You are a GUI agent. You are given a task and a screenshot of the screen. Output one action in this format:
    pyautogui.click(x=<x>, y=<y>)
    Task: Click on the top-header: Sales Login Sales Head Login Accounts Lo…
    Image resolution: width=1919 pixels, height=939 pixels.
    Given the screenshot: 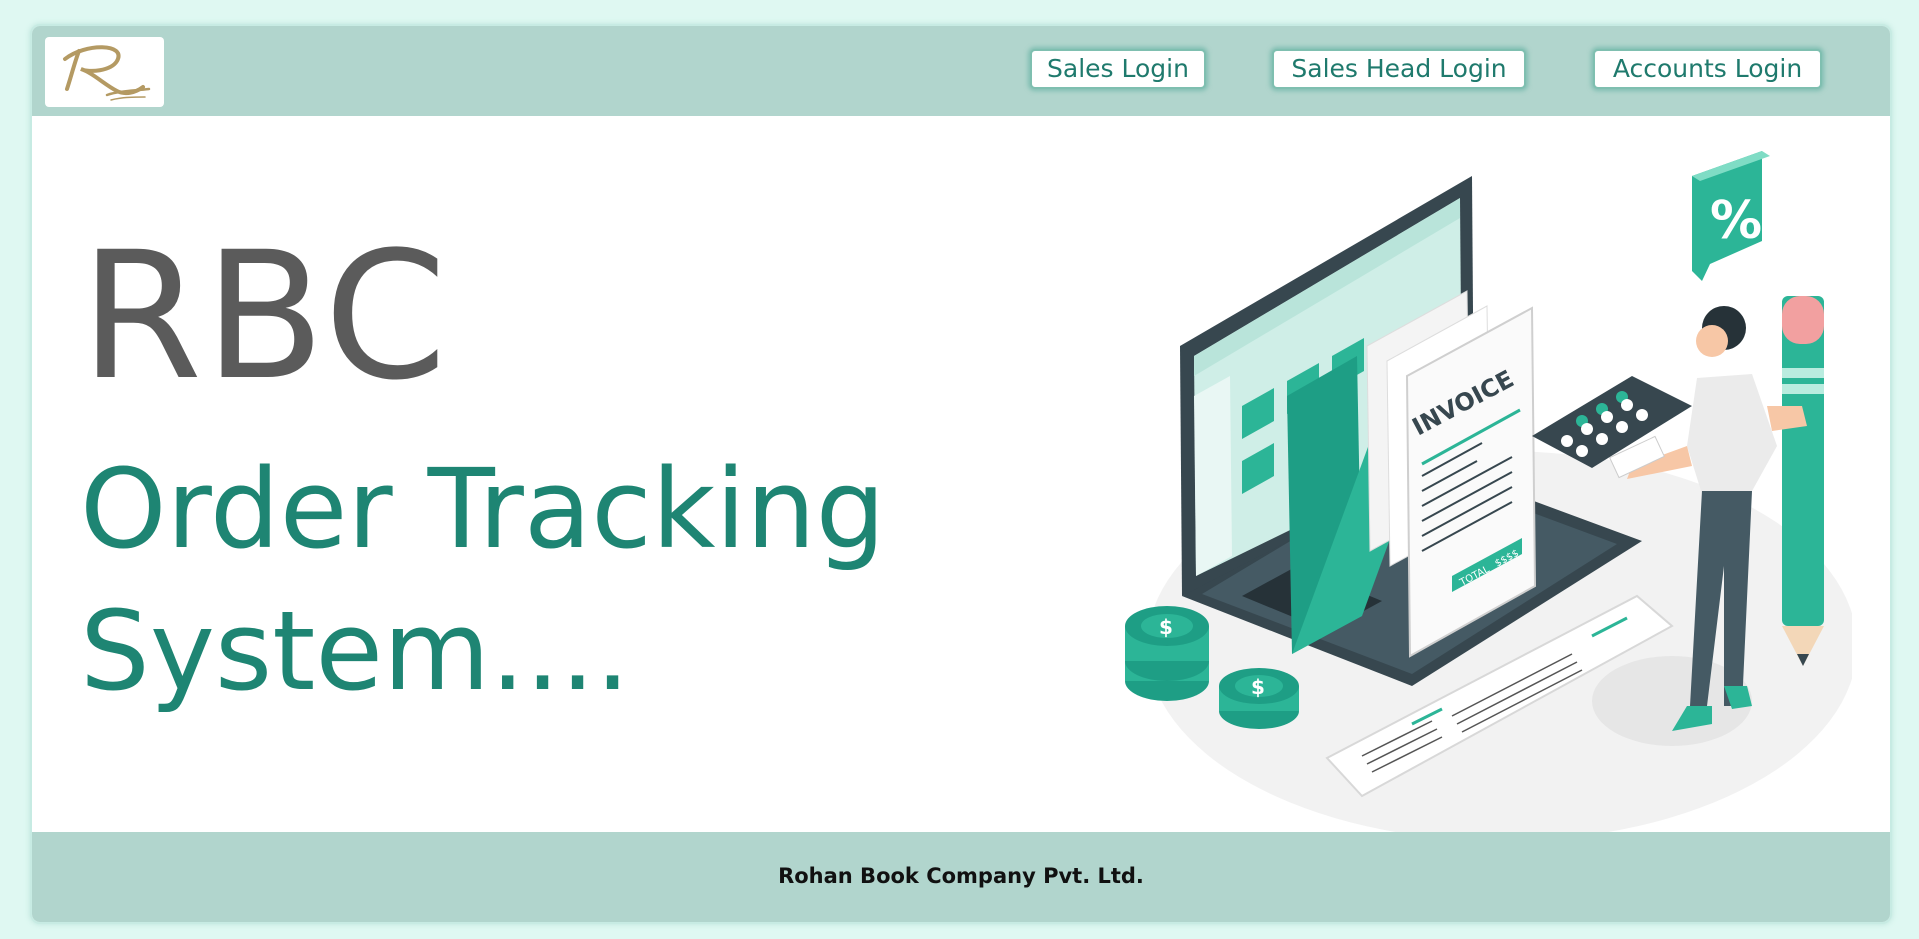 What is the action you would take?
    pyautogui.click(x=961, y=71)
    